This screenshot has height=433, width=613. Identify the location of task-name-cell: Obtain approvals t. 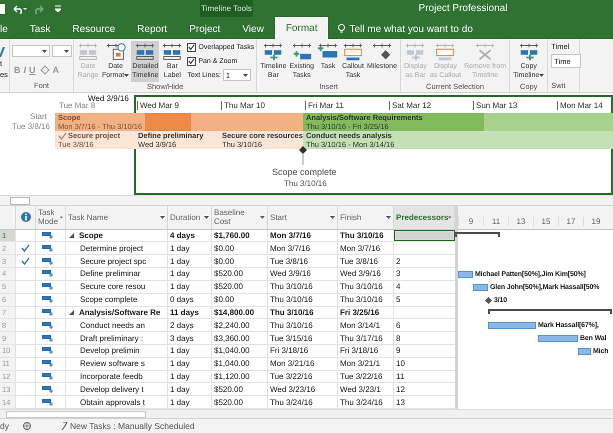
(112, 402).